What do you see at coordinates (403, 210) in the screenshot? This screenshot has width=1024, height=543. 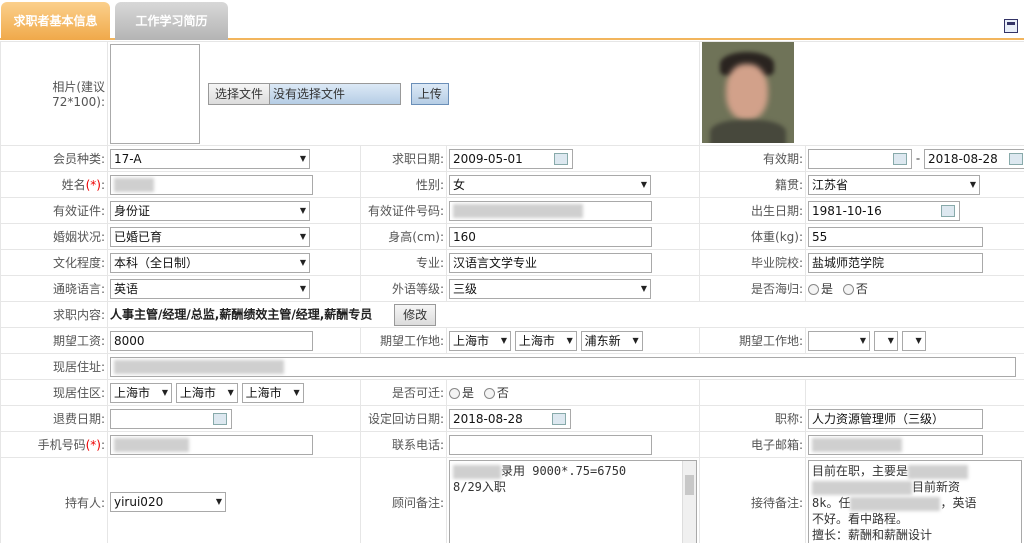 I see `id-number-label: 有效证件号码:` at bounding box center [403, 210].